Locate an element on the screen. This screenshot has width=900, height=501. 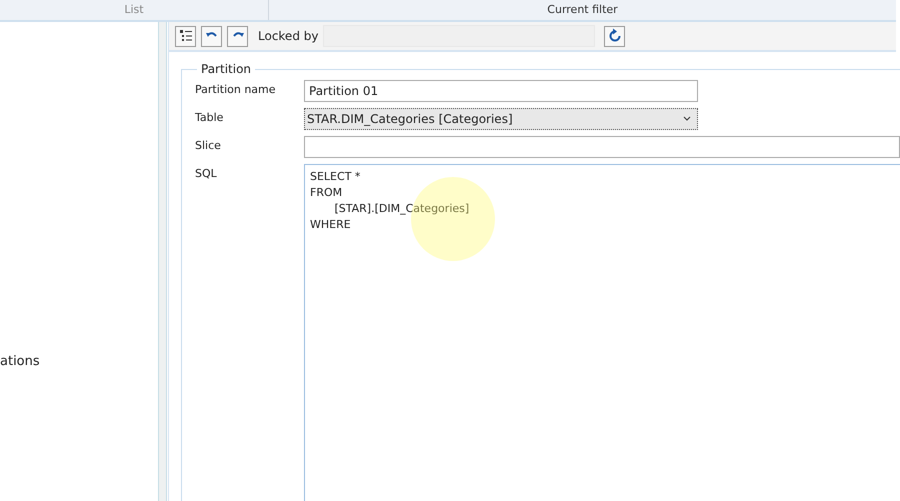
list-header: List is located at coordinates (134, 9).